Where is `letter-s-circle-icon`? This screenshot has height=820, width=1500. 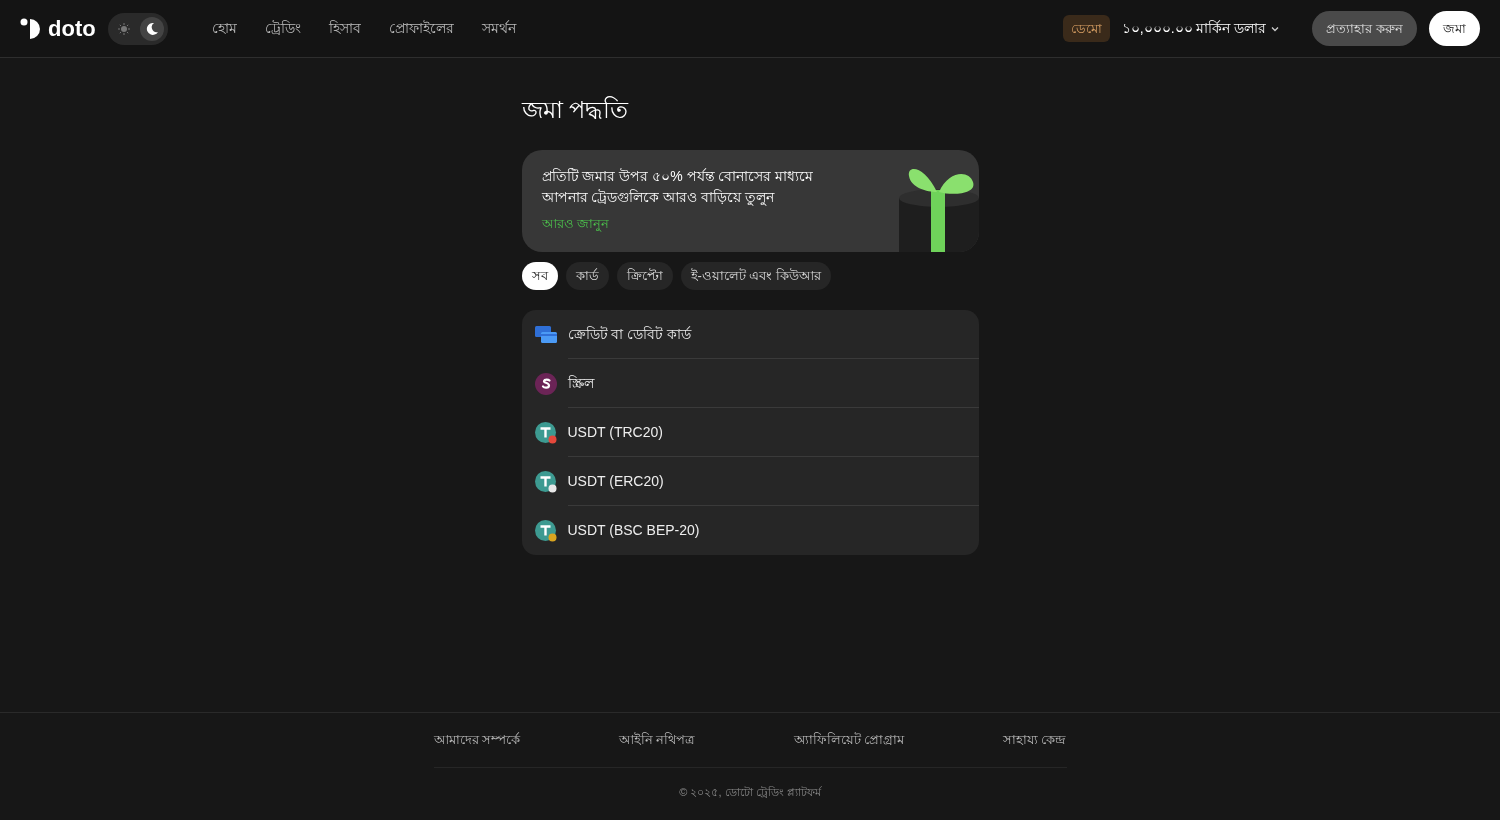 letter-s-circle-icon is located at coordinates (546, 383).